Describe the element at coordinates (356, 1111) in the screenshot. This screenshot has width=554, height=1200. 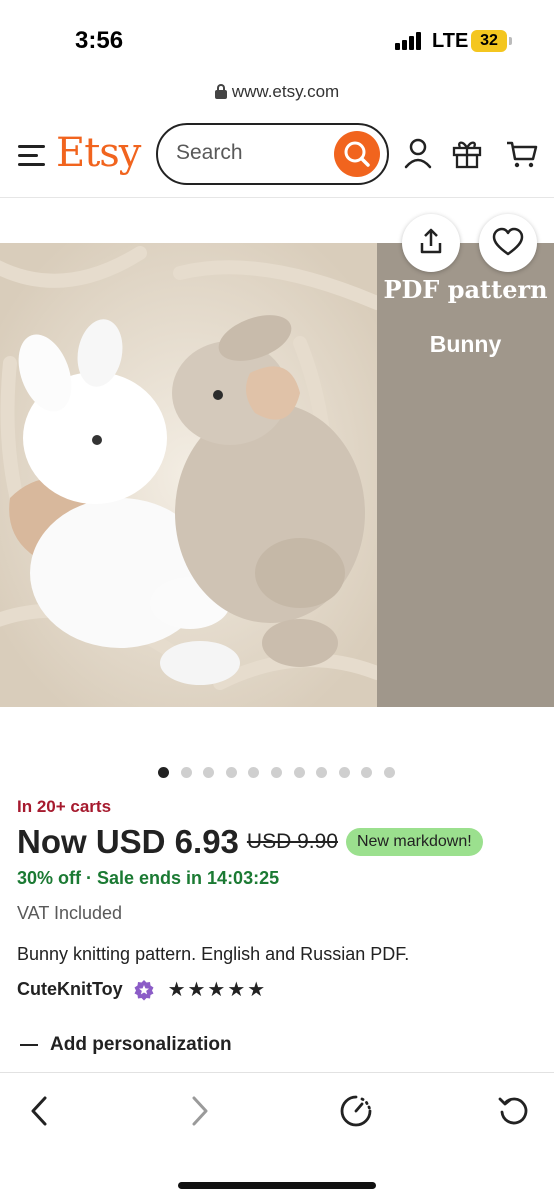
I see `speed-icon` at that location.